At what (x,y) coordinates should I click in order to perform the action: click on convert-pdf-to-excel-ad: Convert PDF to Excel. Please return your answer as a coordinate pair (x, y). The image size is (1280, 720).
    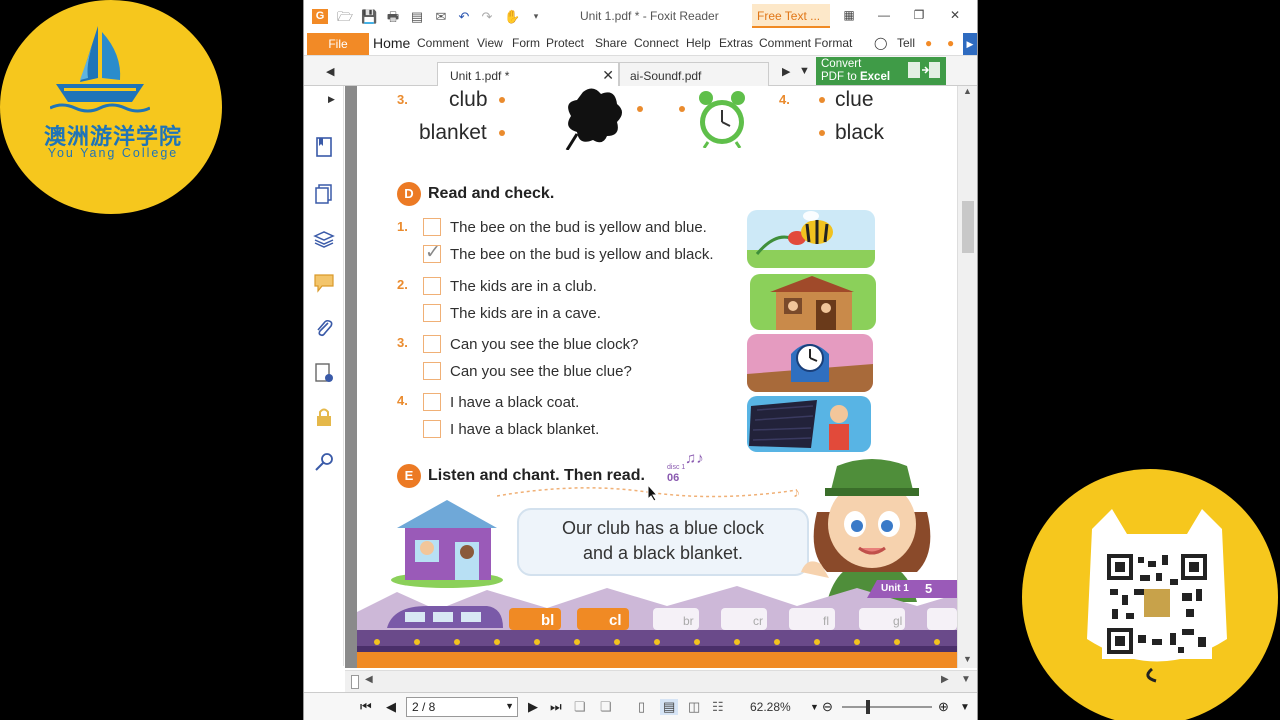
    Looking at the image, I should click on (881, 71).